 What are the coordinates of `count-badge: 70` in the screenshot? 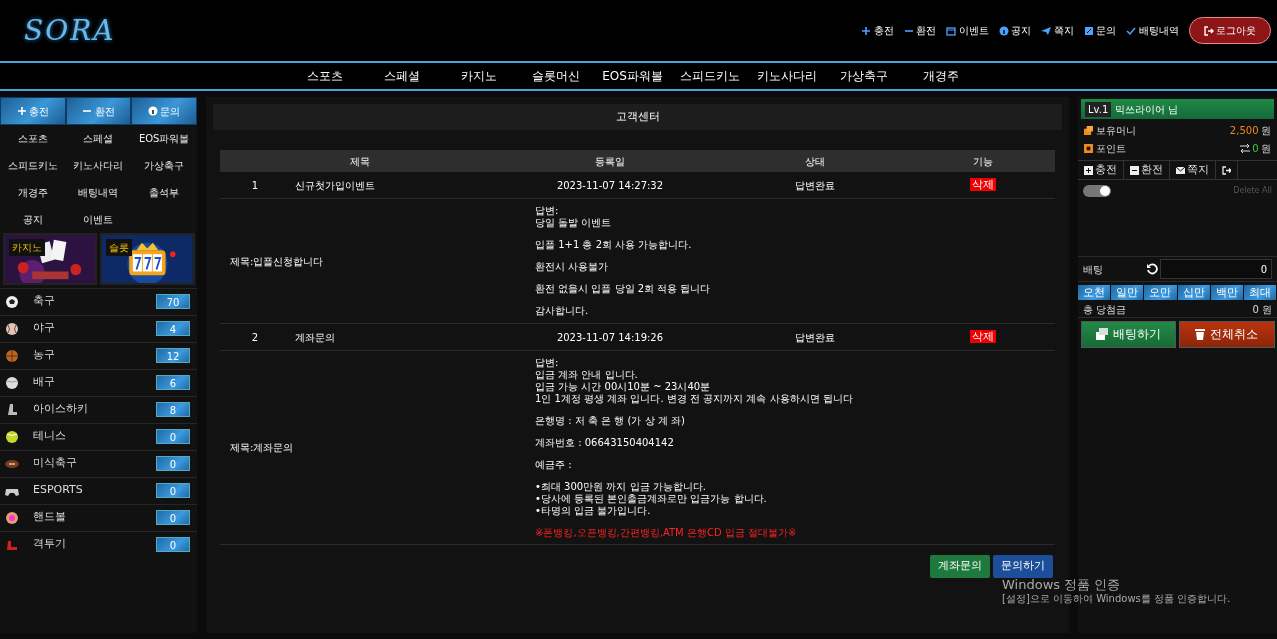 It's located at (173, 301).